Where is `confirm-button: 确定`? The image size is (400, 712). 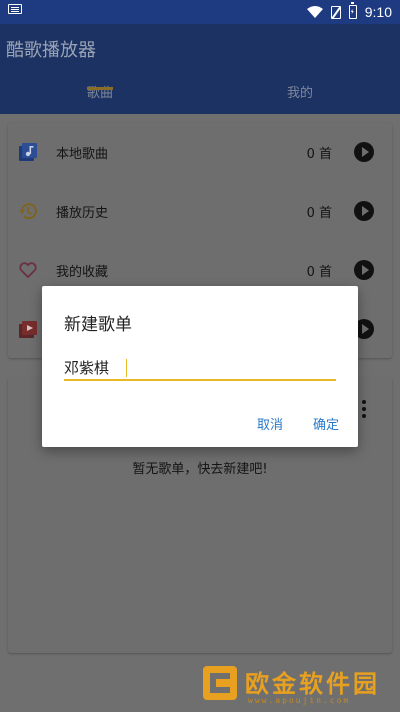 confirm-button: 确定 is located at coordinates (326, 423).